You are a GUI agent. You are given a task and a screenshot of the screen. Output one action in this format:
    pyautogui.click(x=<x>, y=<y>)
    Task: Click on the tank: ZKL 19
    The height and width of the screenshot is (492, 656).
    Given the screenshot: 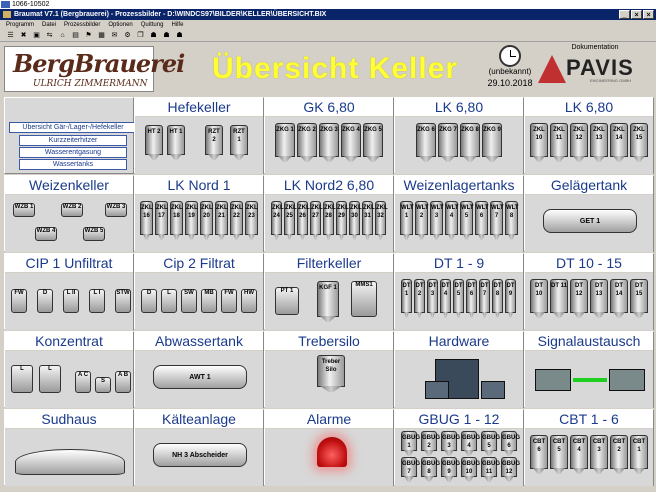 What is the action you would take?
    pyautogui.click(x=191, y=218)
    